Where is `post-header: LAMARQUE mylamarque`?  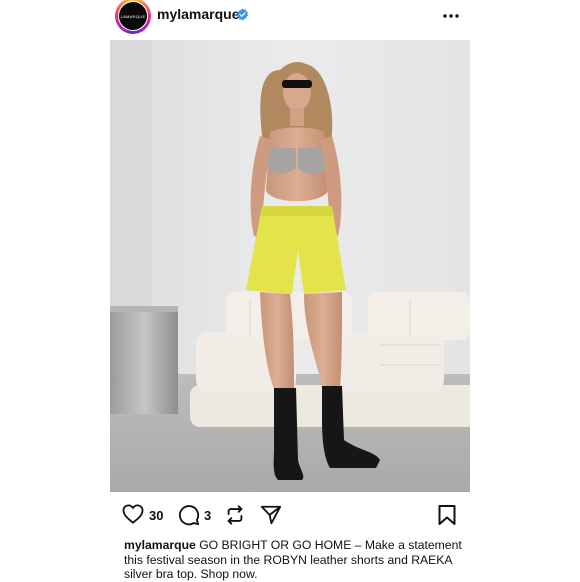 post-header: LAMARQUE mylamarque is located at coordinates (290, 18).